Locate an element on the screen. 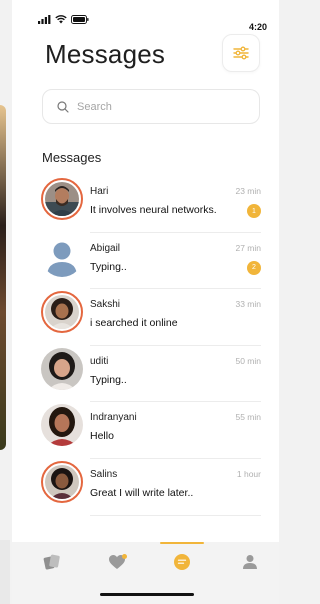  contact-name: Hari is located at coordinates (99, 191).